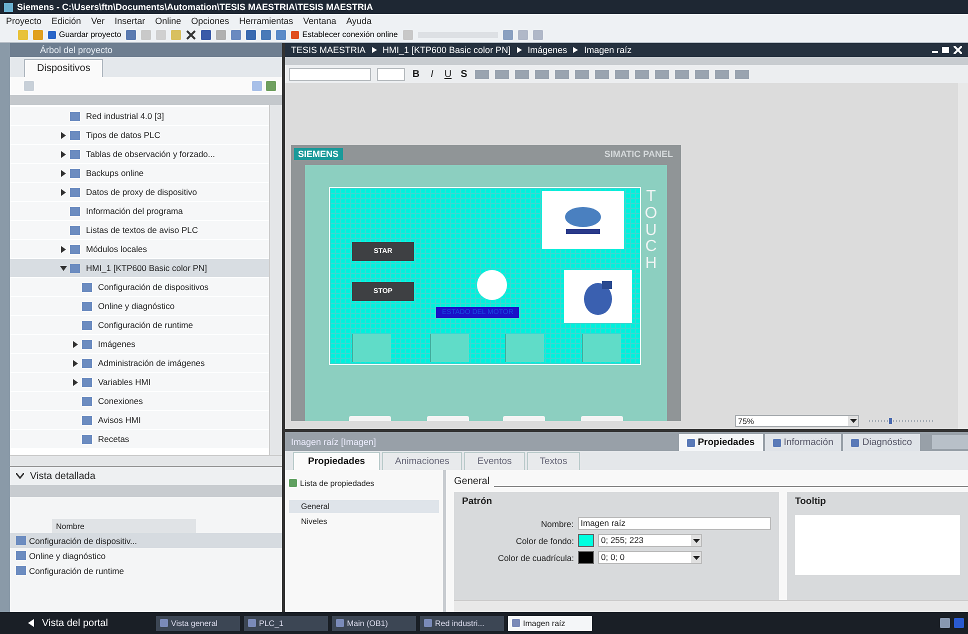 The width and height of the screenshot is (968, 634). I want to click on property-tab: Textos, so click(553, 461).